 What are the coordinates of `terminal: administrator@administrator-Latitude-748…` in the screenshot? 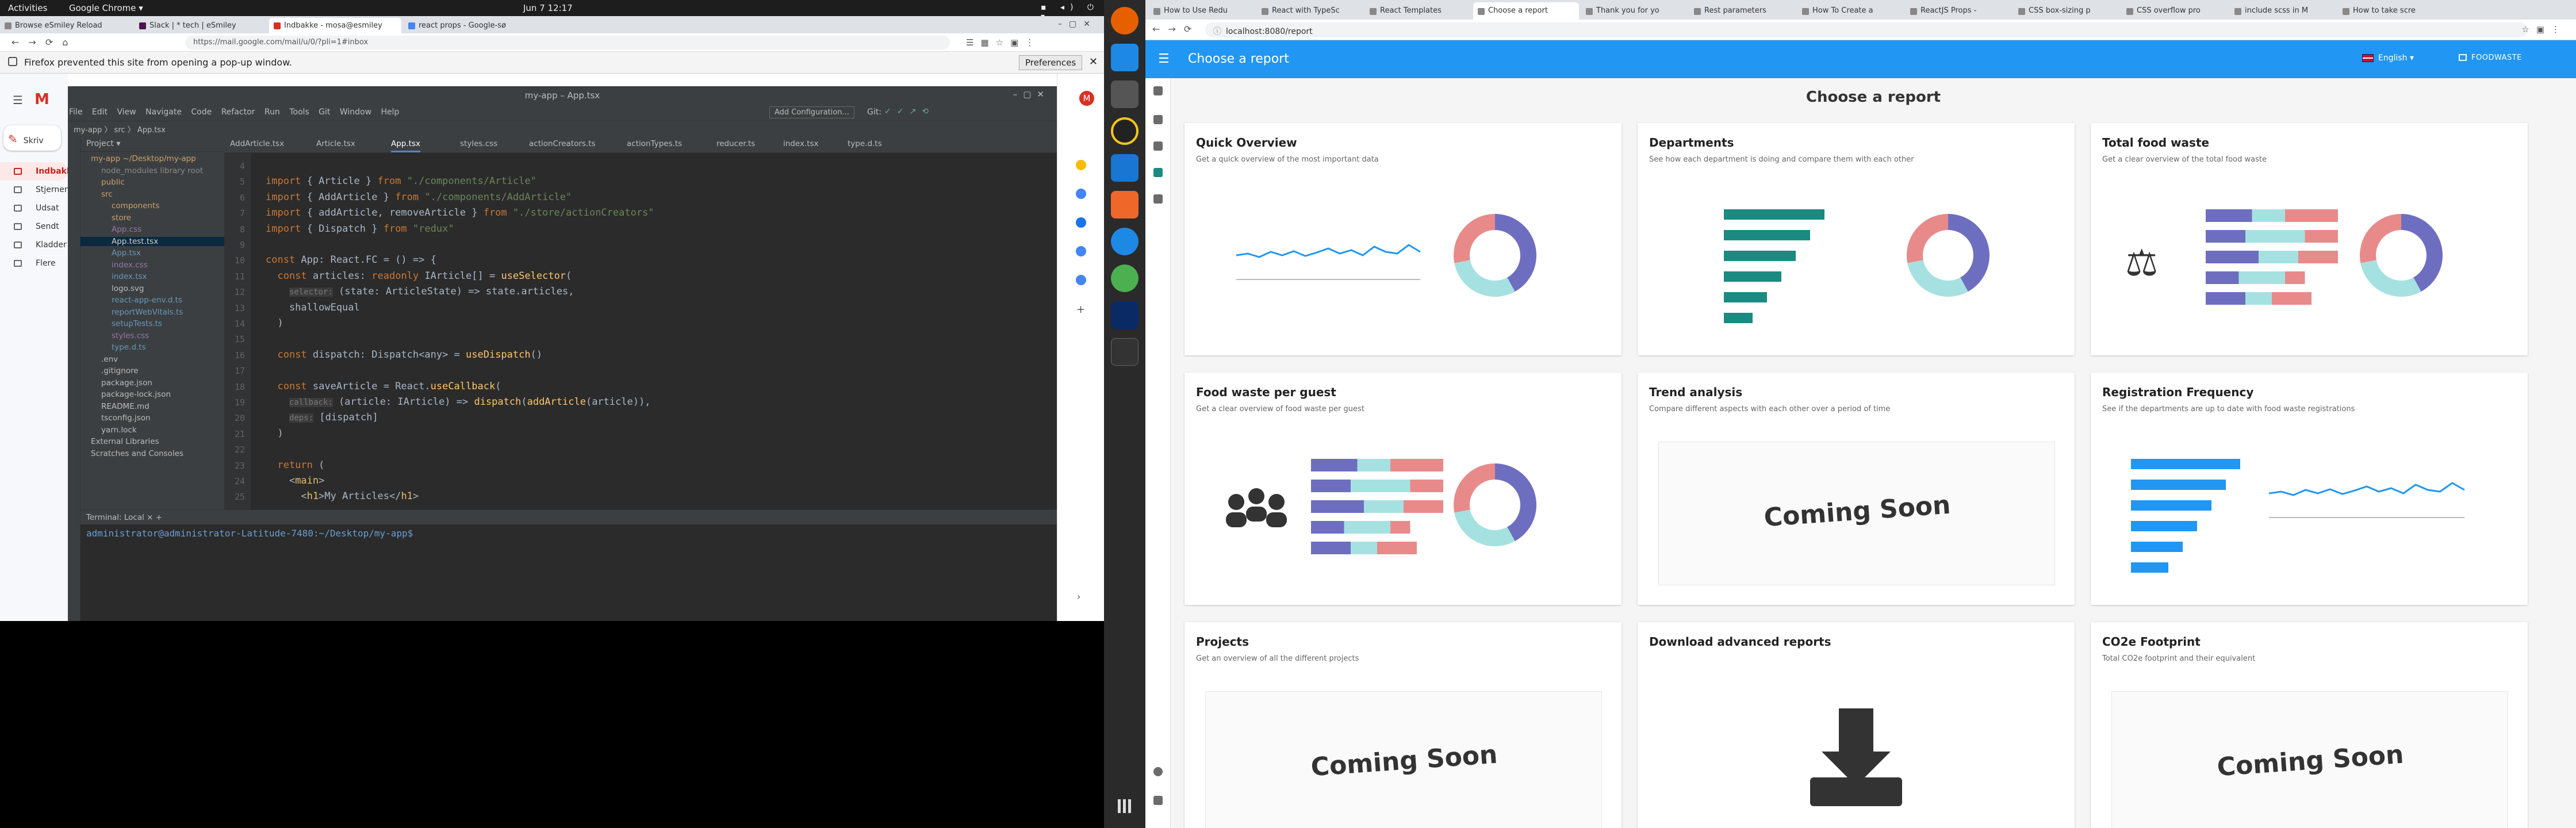 It's located at (568, 572).